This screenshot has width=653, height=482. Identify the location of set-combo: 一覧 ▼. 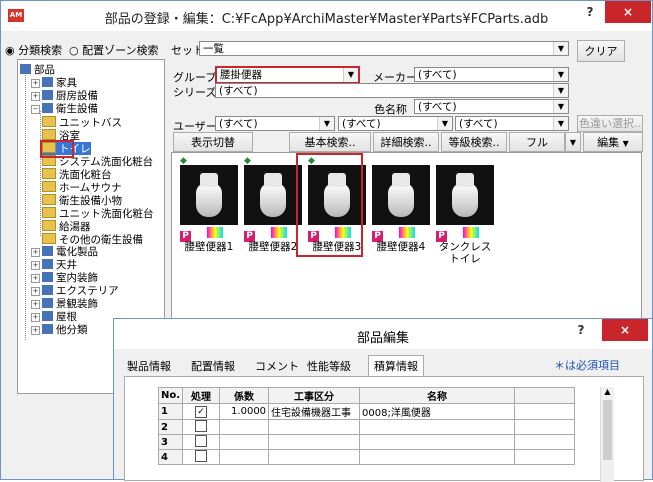
(384, 48).